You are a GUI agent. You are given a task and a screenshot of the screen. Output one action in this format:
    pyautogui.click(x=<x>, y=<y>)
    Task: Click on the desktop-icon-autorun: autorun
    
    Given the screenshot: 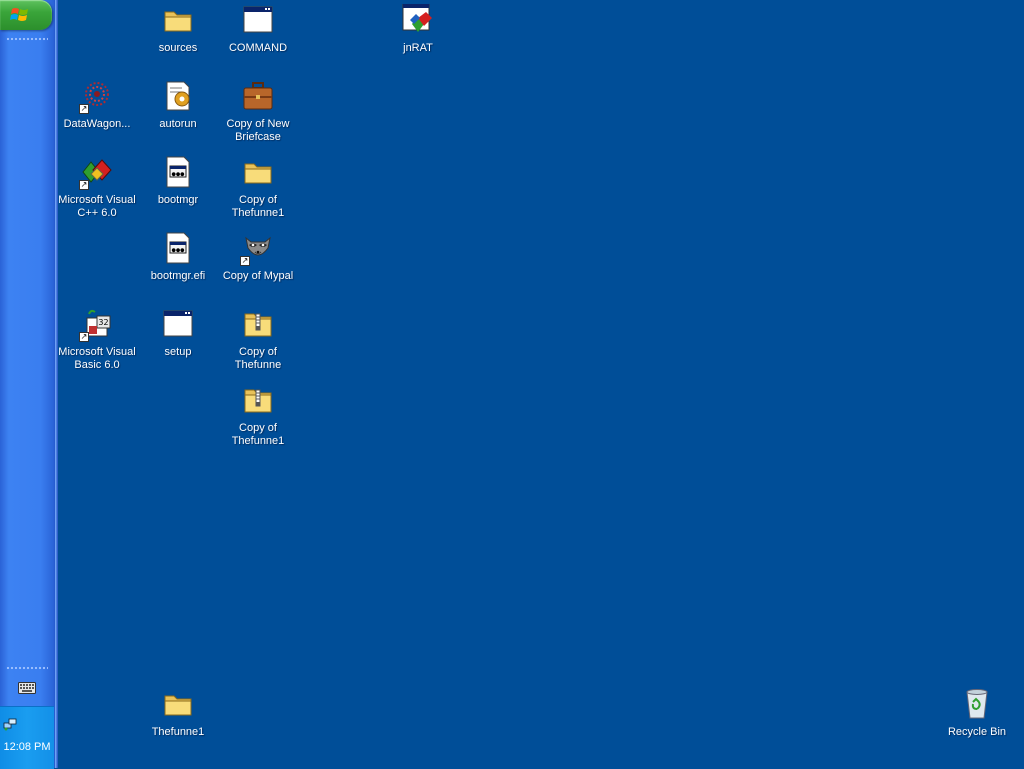 What is the action you would take?
    pyautogui.click(x=178, y=105)
    